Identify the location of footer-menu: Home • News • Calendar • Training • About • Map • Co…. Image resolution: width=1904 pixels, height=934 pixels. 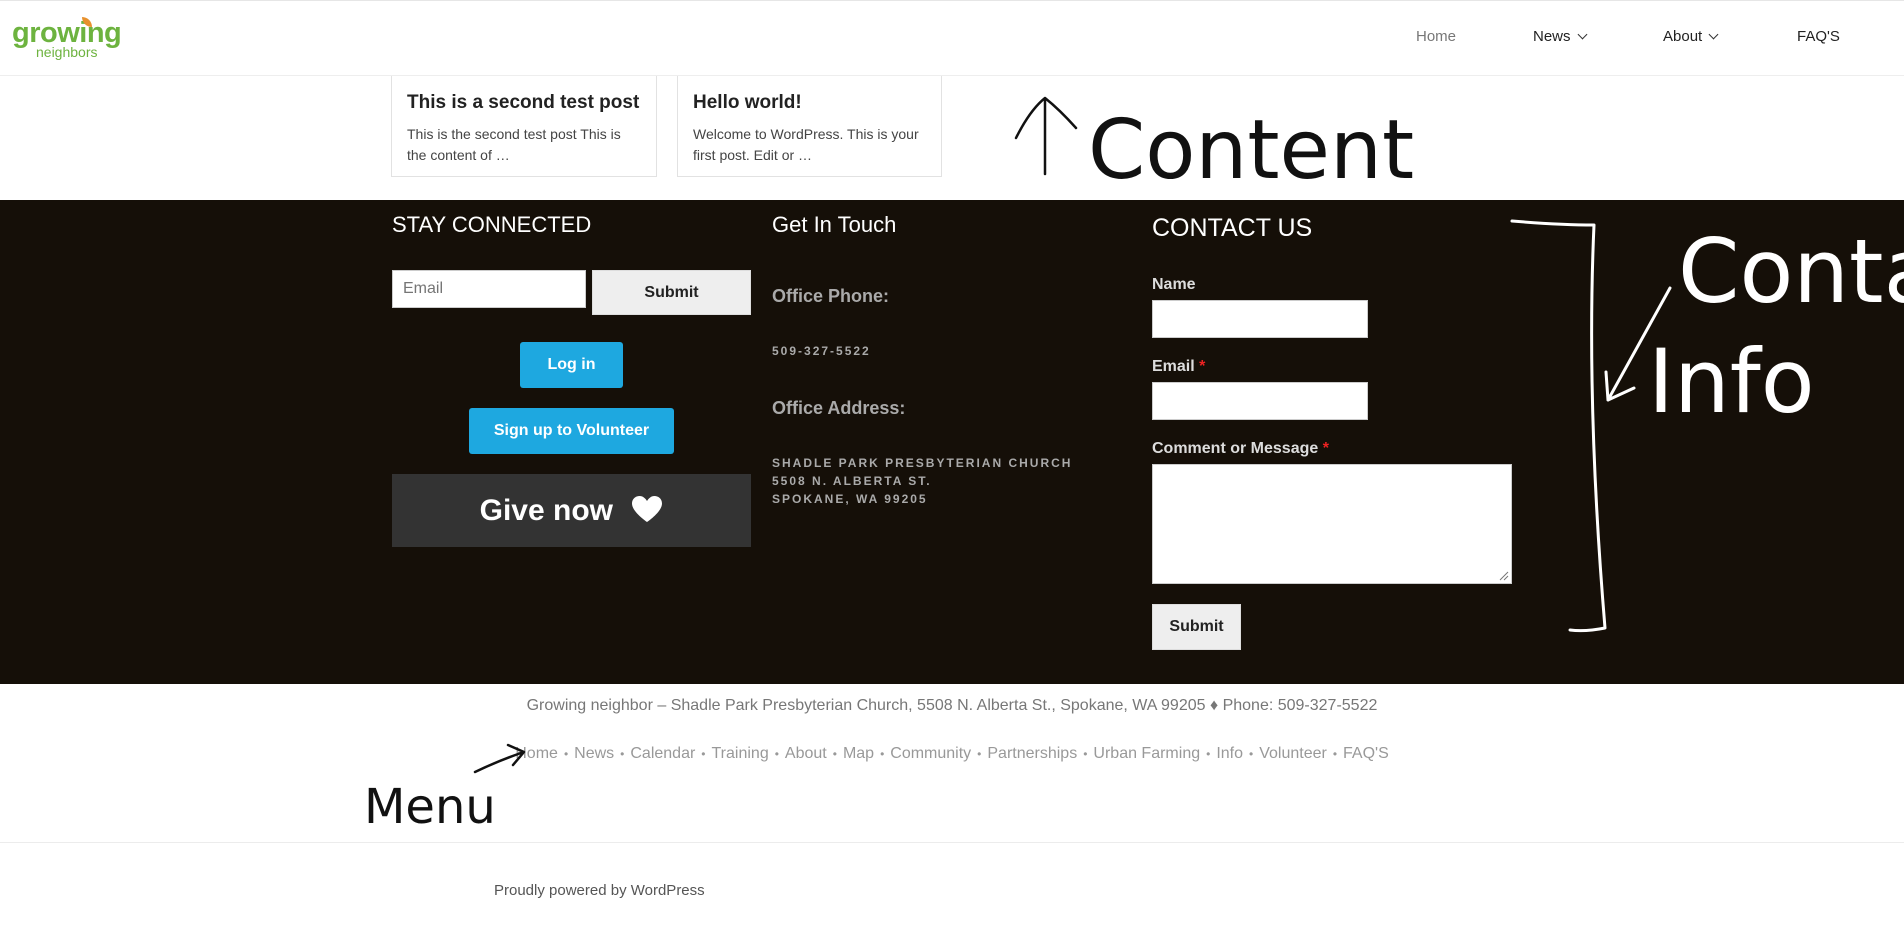
(952, 754).